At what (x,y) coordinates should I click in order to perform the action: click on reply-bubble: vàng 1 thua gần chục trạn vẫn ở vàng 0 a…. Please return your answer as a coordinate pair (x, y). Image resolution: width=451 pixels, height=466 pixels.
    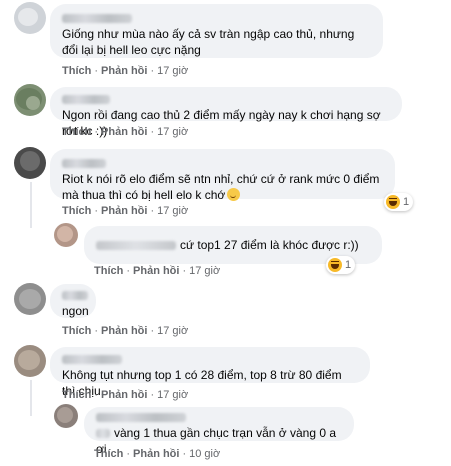
    Looking at the image, I should click on (219, 431).